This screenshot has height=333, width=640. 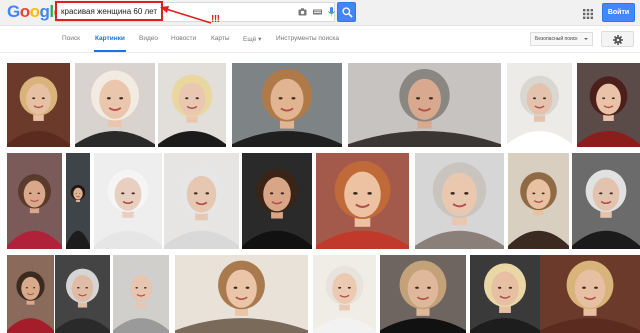 I want to click on magnifier-icon, so click(x=347, y=12).